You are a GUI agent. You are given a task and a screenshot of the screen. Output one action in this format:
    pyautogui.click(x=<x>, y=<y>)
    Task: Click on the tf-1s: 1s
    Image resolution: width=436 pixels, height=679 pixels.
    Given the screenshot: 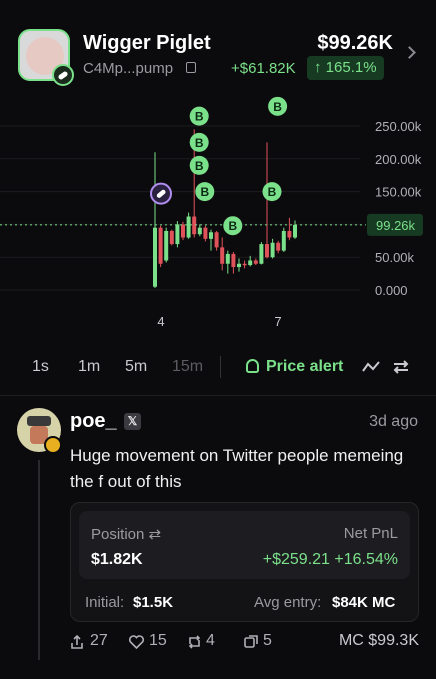 What is the action you would take?
    pyautogui.click(x=40, y=367)
    